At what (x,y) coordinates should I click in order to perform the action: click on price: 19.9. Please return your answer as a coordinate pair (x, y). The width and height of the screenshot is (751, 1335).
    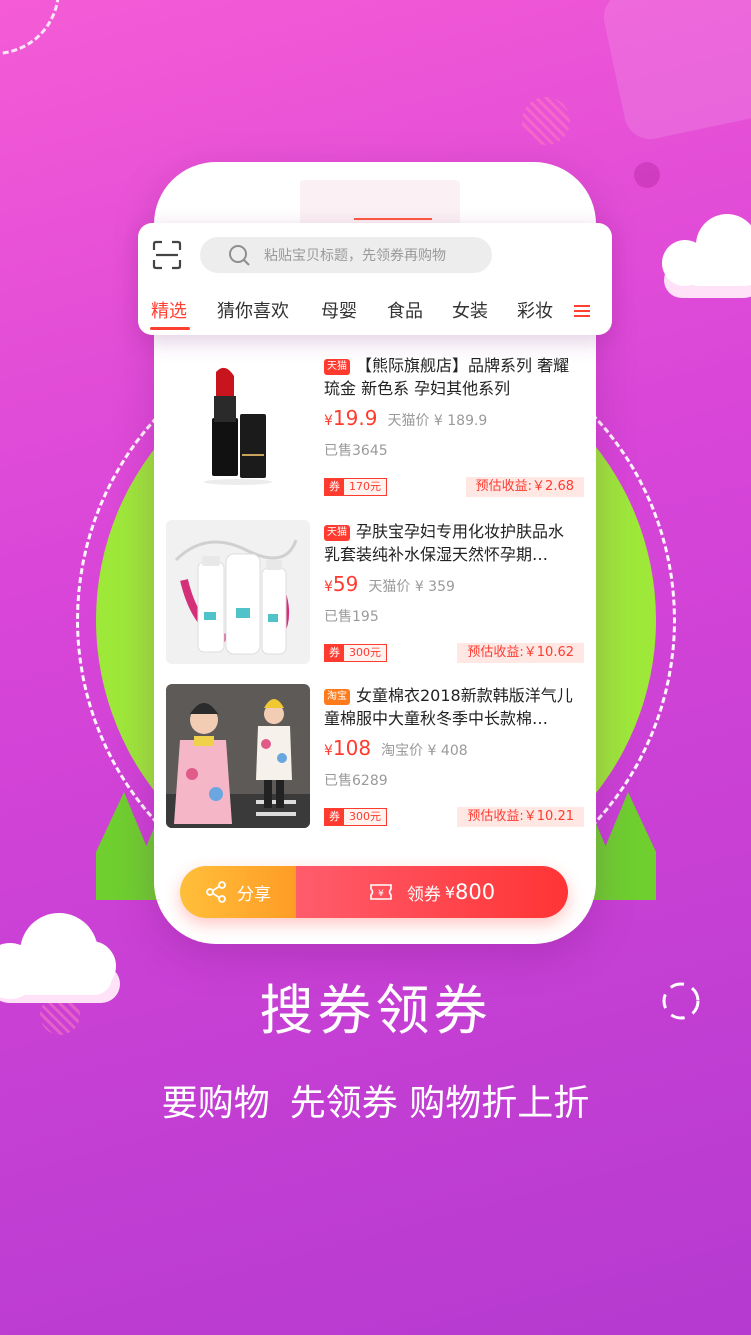
    Looking at the image, I should click on (355, 418).